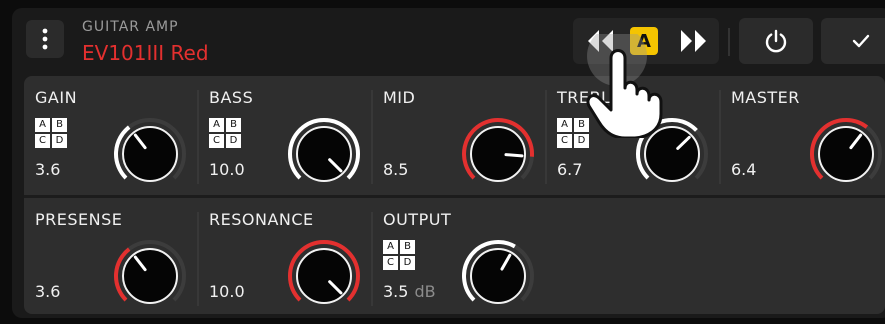 The height and width of the screenshot is (324, 885). I want to click on control-presense: PRESENSE 3.6, so click(111, 257).